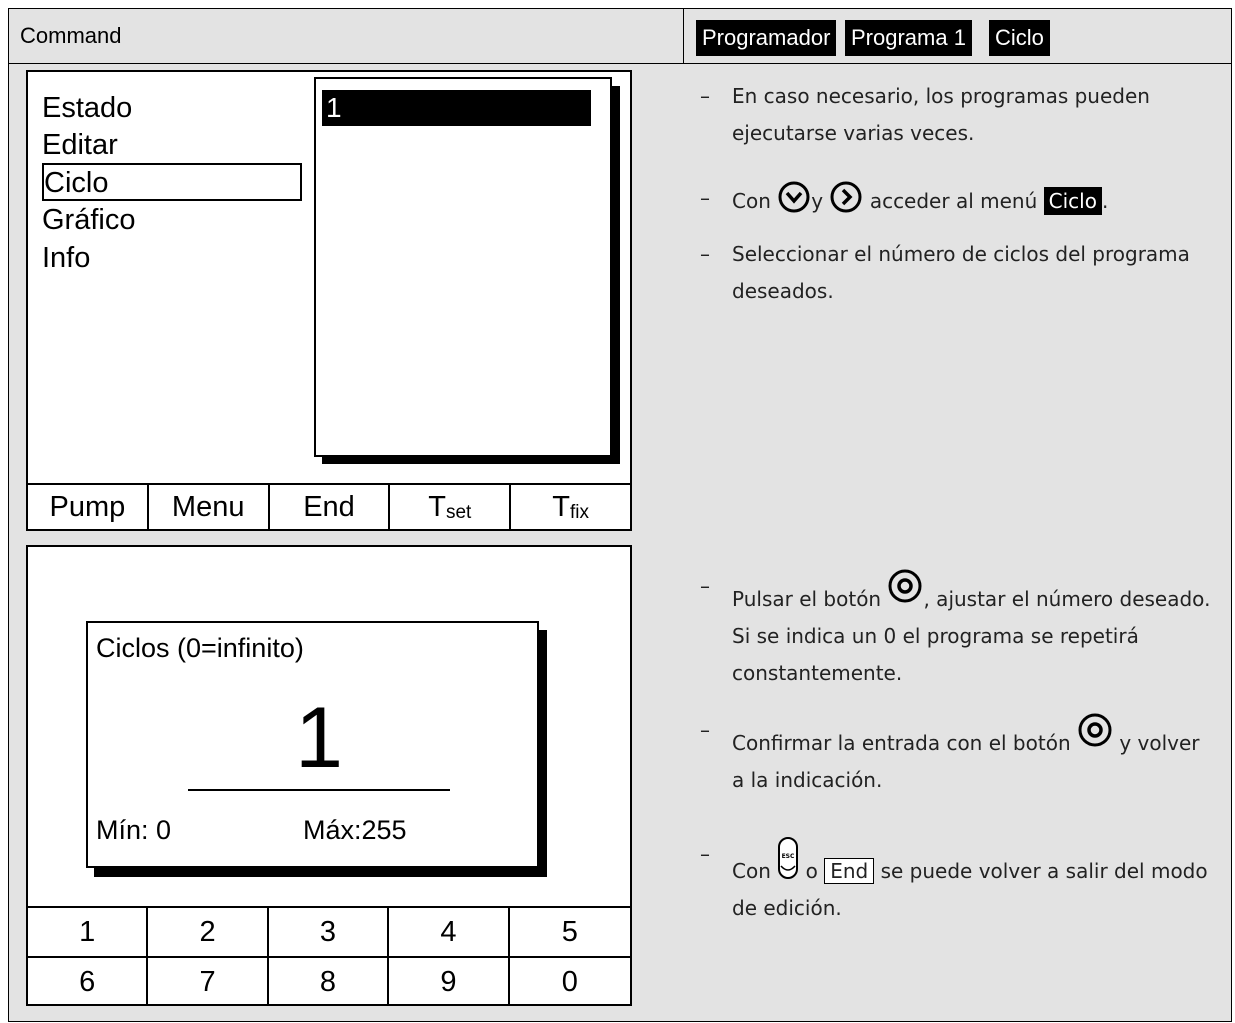  I want to click on value-underline, so click(319, 790).